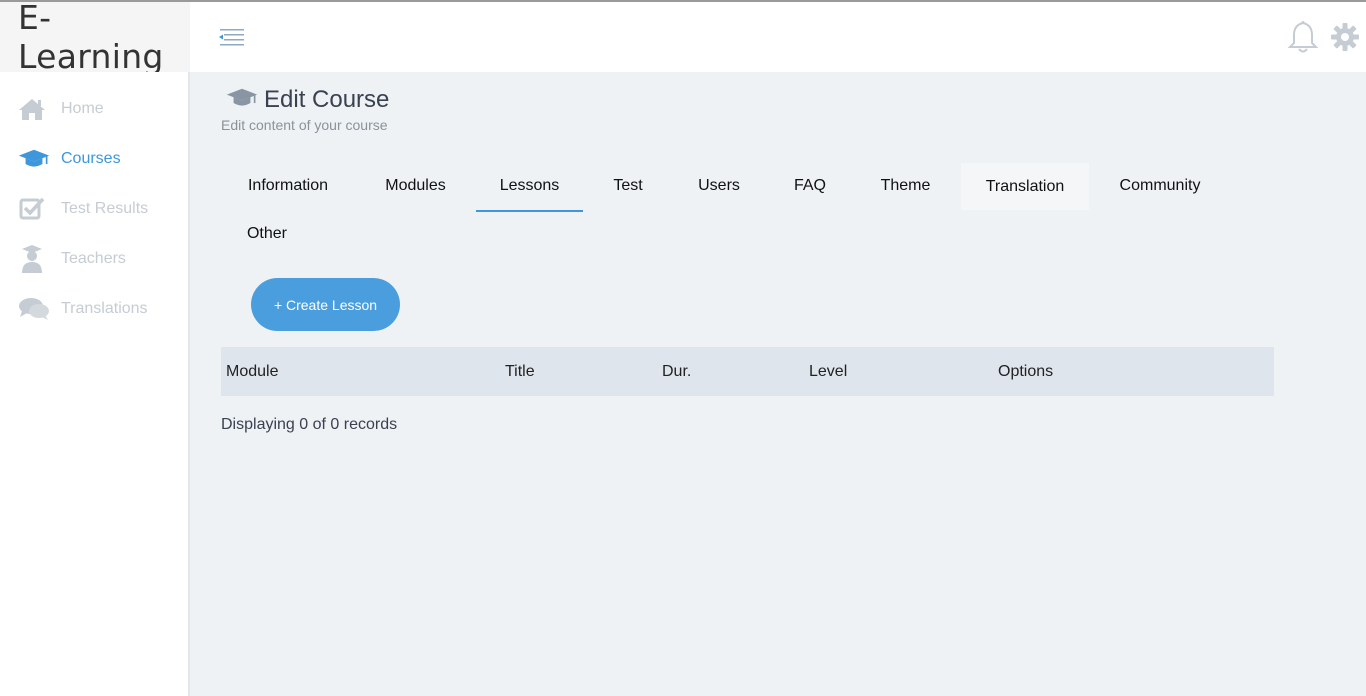 This screenshot has height=696, width=1366. What do you see at coordinates (304, 125) in the screenshot?
I see `page-subtitle: Edit content of your course` at bounding box center [304, 125].